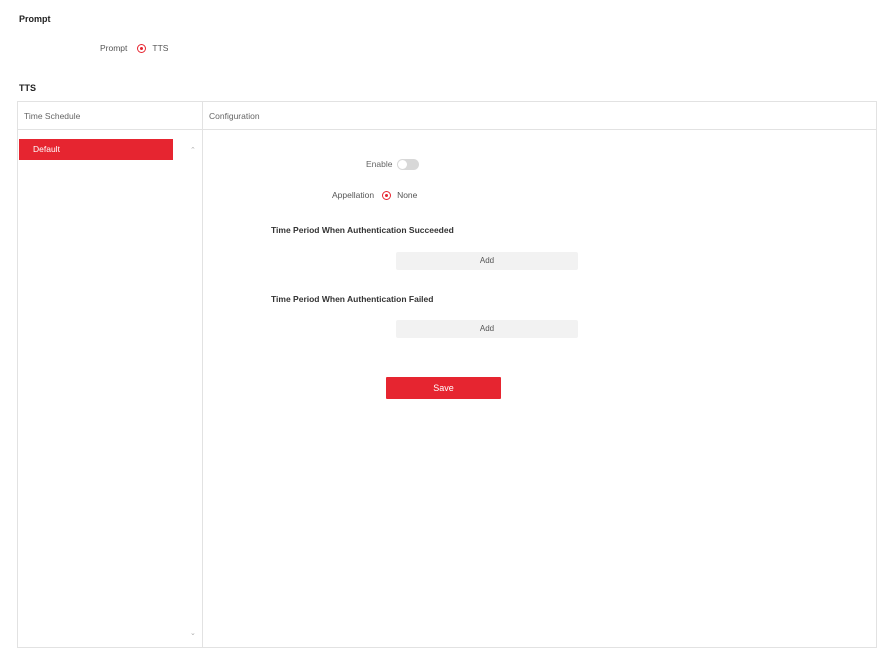  What do you see at coordinates (114, 48) in the screenshot?
I see `prompt-label: Prompt` at bounding box center [114, 48].